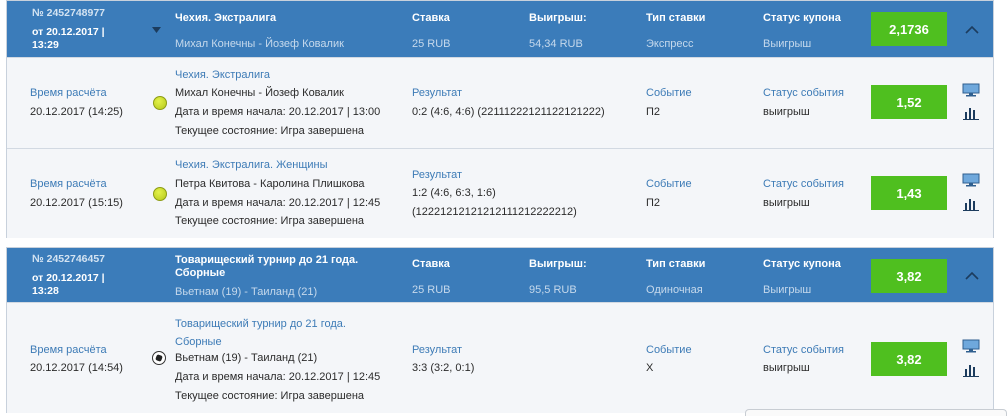  What do you see at coordinates (76, 203) in the screenshot?
I see `calc-time-value: 20.12.2017 (15:15)` at bounding box center [76, 203].